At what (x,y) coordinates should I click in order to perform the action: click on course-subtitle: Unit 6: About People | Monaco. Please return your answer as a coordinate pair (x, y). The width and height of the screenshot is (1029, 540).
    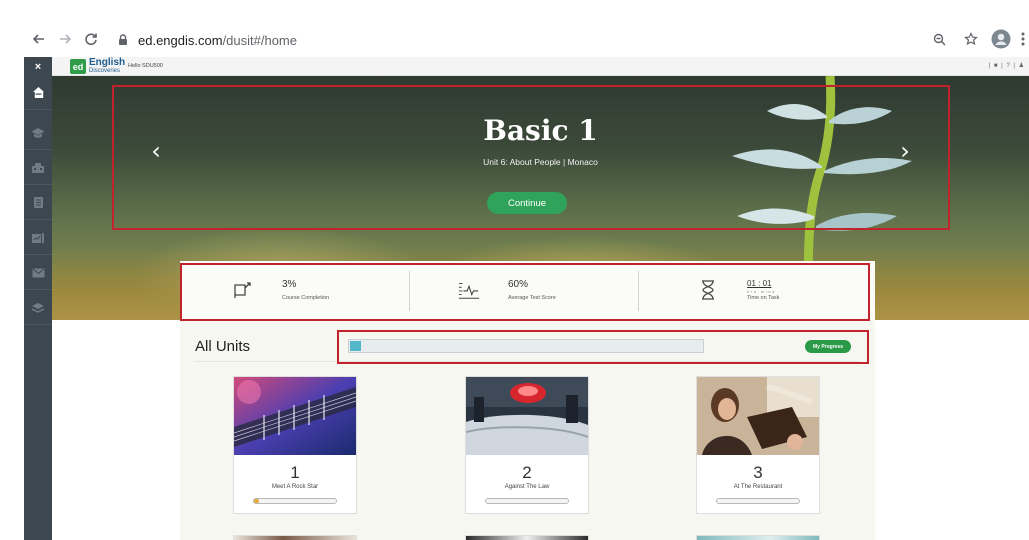
    Looking at the image, I should click on (540, 162).